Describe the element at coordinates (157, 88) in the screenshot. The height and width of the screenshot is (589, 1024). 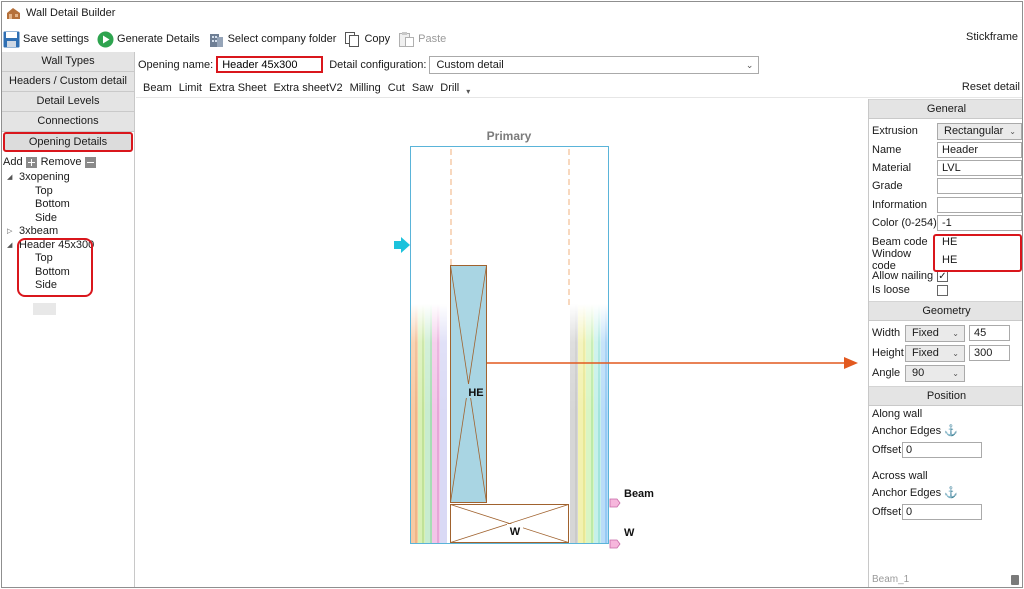
I see `tool-beam: Beam` at that location.